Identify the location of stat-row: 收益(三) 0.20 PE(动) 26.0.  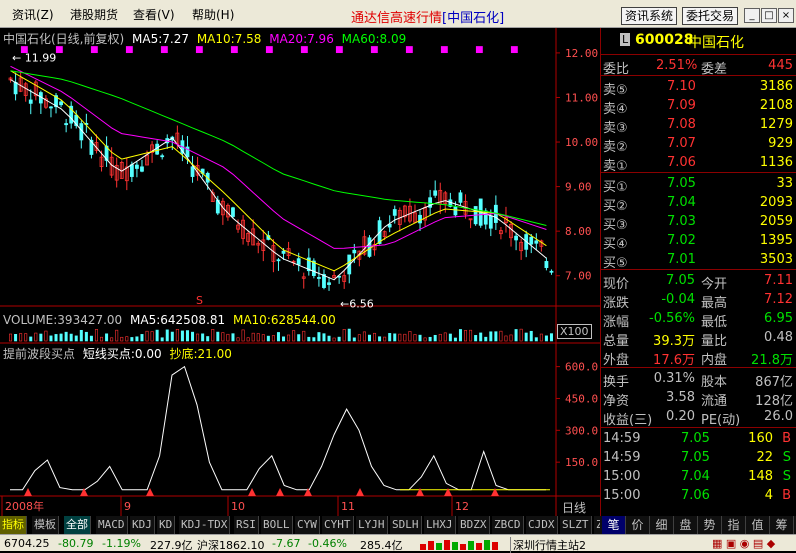
(698, 417).